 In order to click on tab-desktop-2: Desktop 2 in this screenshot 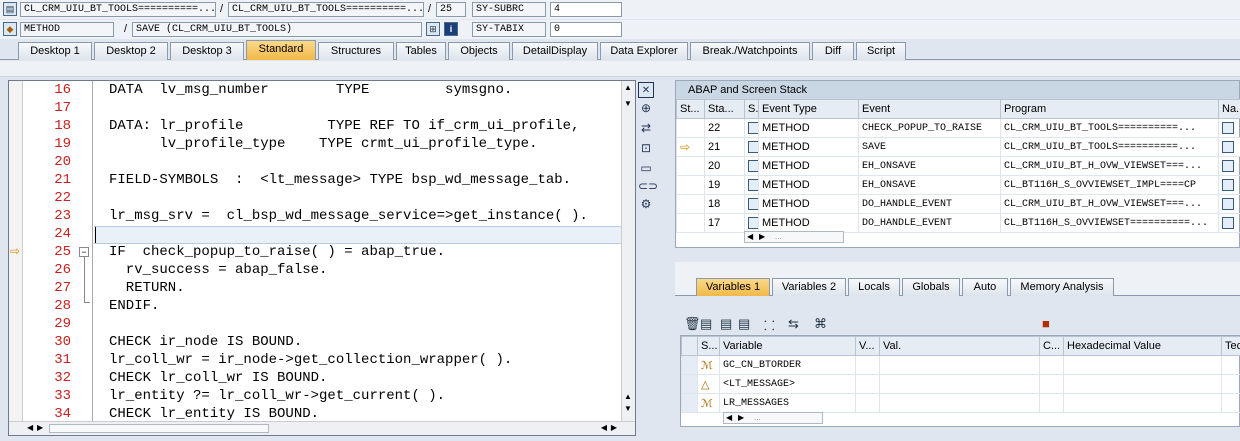, I will do `click(131, 51)`.